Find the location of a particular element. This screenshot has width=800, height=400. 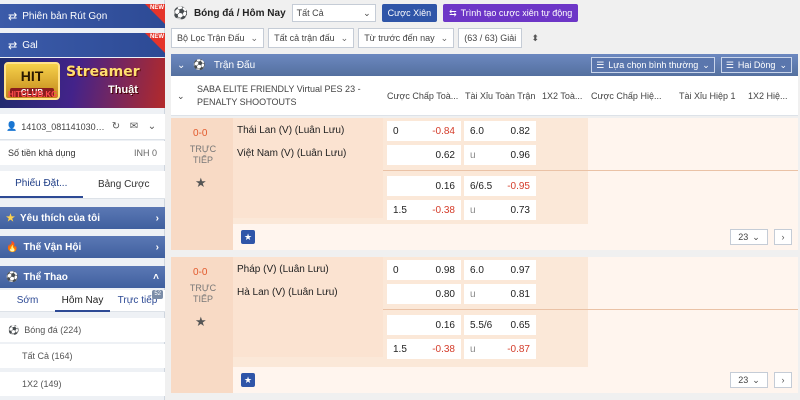

account-row: 👤 14103_0811410301... ↻ ✉ ⌄ is located at coordinates (82, 127).